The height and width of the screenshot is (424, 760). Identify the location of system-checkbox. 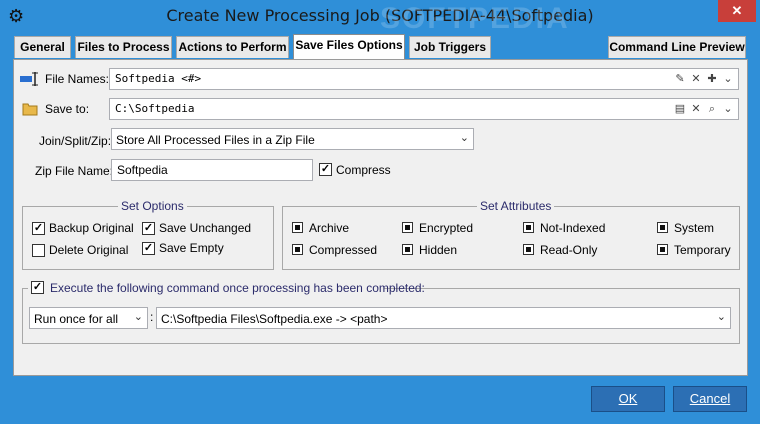
(662, 227).